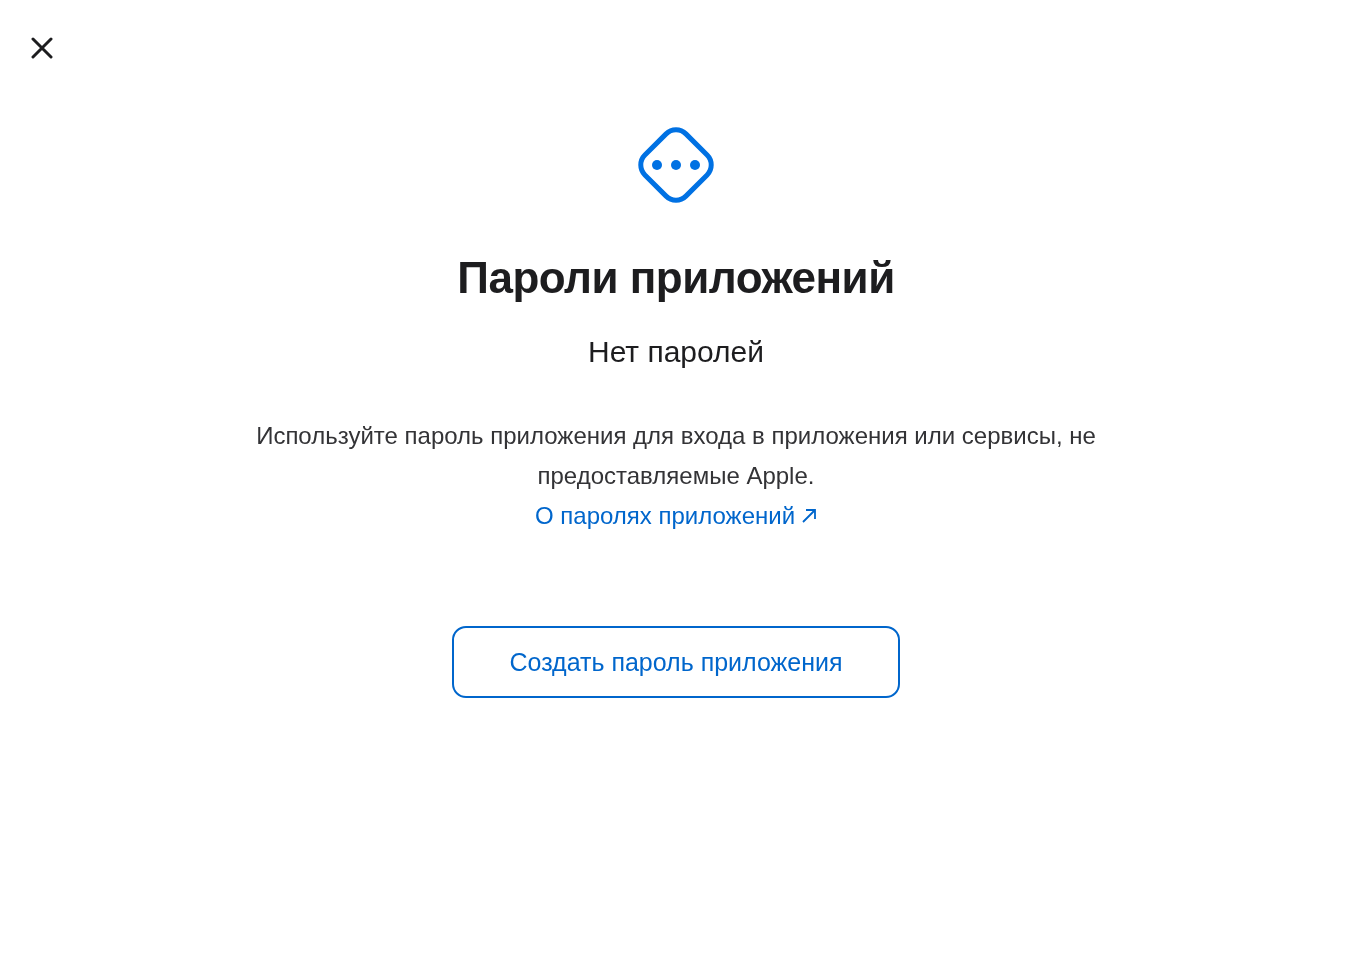  Describe the element at coordinates (676, 352) in the screenshot. I see `empty-state-text: Нет паролей` at that location.